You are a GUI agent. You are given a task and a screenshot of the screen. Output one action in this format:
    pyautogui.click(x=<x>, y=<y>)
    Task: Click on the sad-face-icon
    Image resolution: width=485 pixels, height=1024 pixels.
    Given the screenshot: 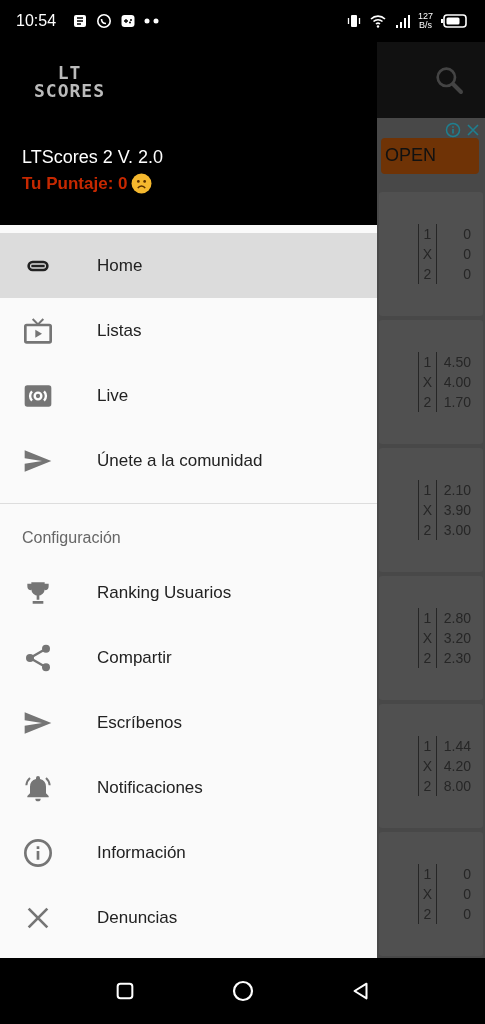 What is the action you would take?
    pyautogui.click(x=142, y=184)
    